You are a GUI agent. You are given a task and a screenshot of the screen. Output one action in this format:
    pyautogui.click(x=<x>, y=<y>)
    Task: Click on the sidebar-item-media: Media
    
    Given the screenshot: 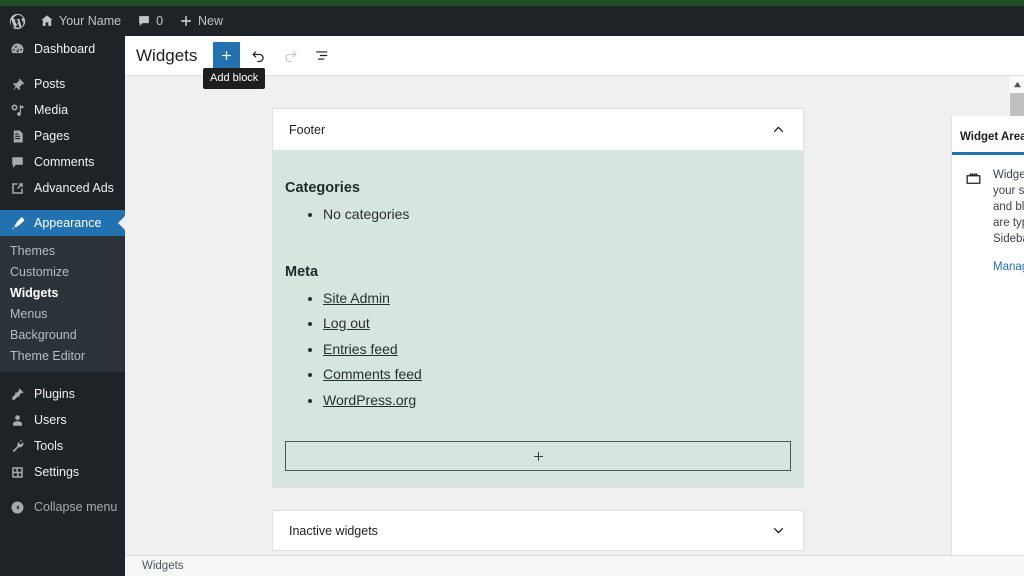 What is the action you would take?
    pyautogui.click(x=62, y=110)
    